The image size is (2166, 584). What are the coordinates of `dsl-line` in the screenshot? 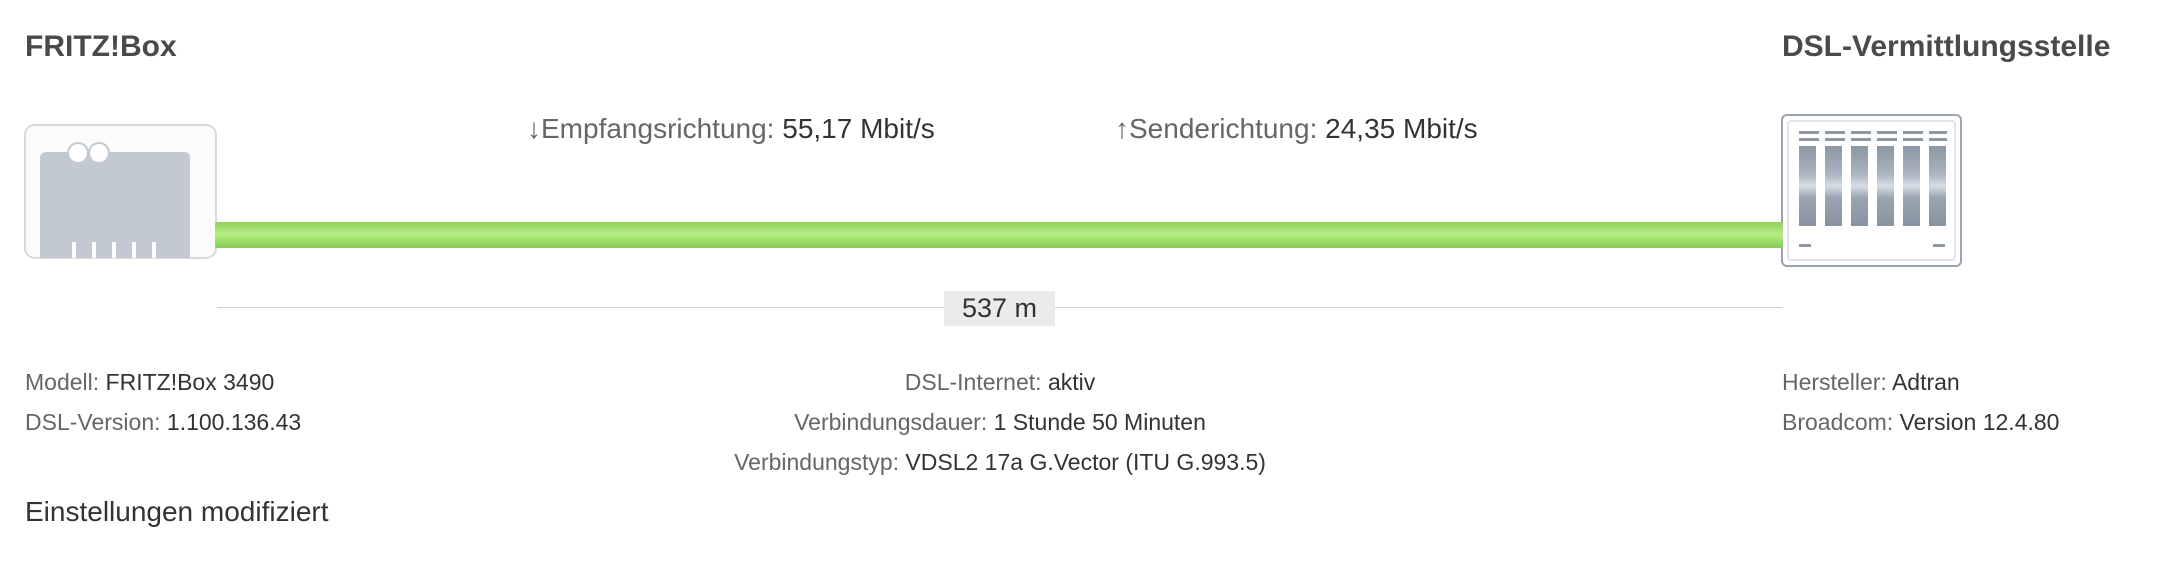 It's located at (999, 235).